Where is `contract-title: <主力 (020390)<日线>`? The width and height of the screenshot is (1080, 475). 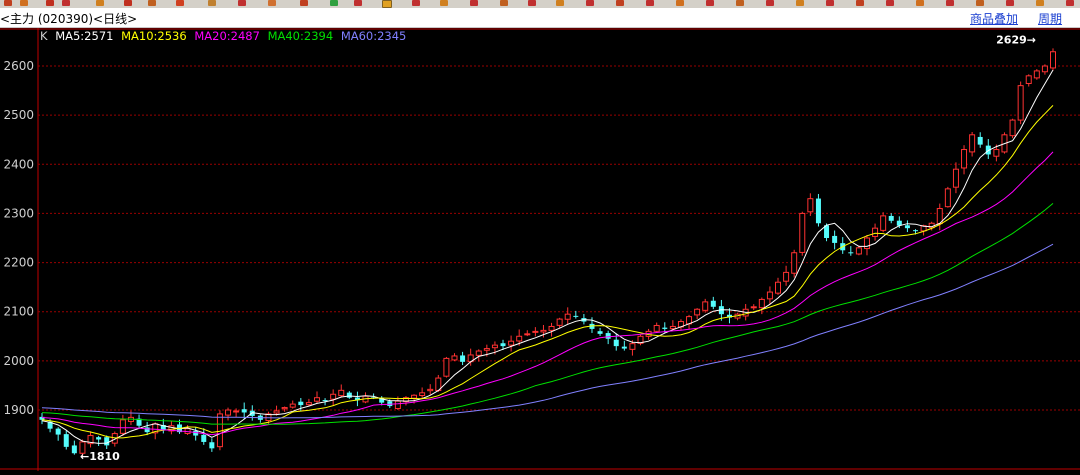 contract-title: <主力 (020390)<日线> is located at coordinates (69, 19).